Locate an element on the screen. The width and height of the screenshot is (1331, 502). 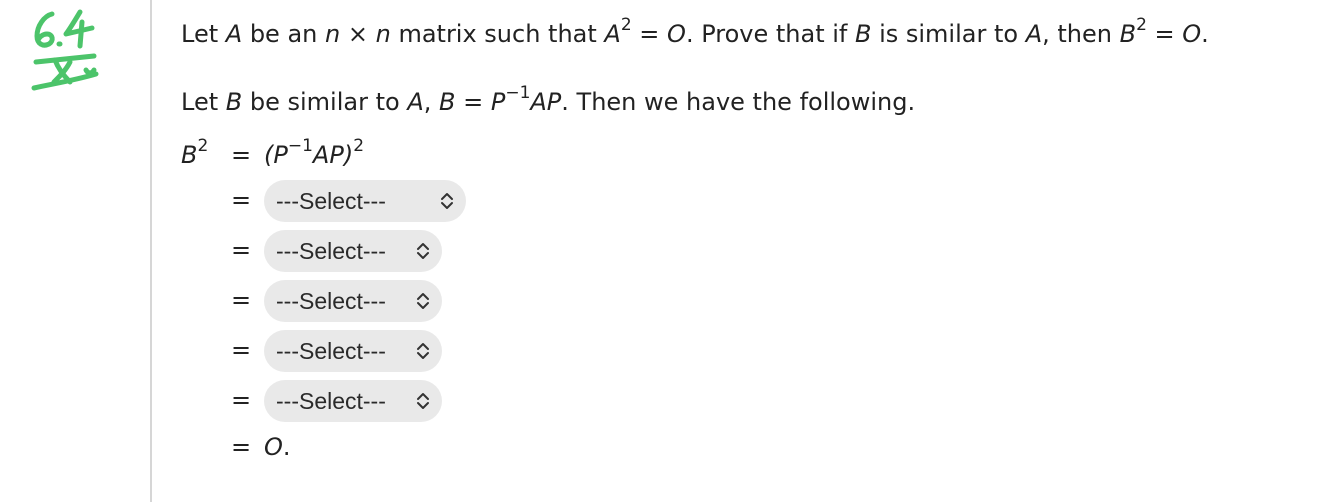
step-select-3: ---Select--- is located at coordinates (353, 301).